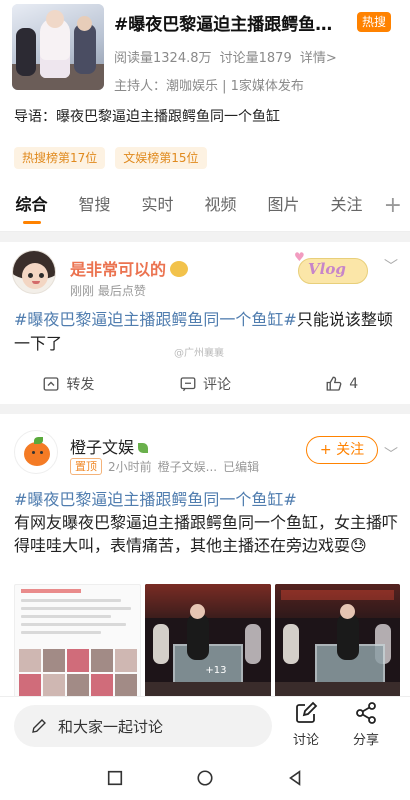 The image size is (410, 800). I want to click on tab-smart-search: 智搜, so click(94, 209).